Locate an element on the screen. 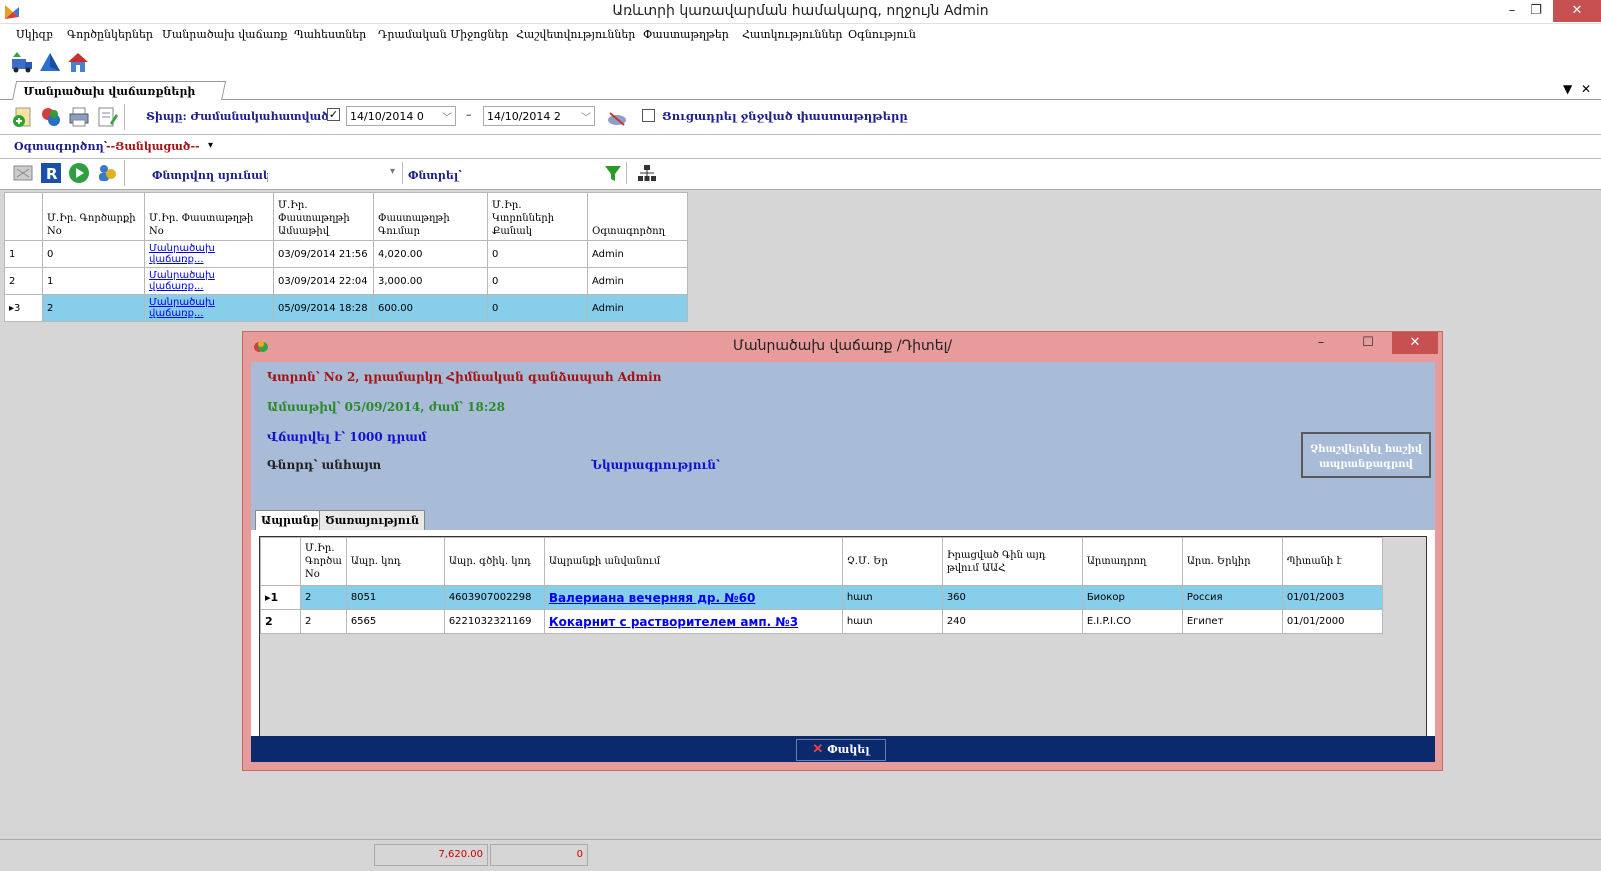  row-header-corner is located at coordinates (280, 561).